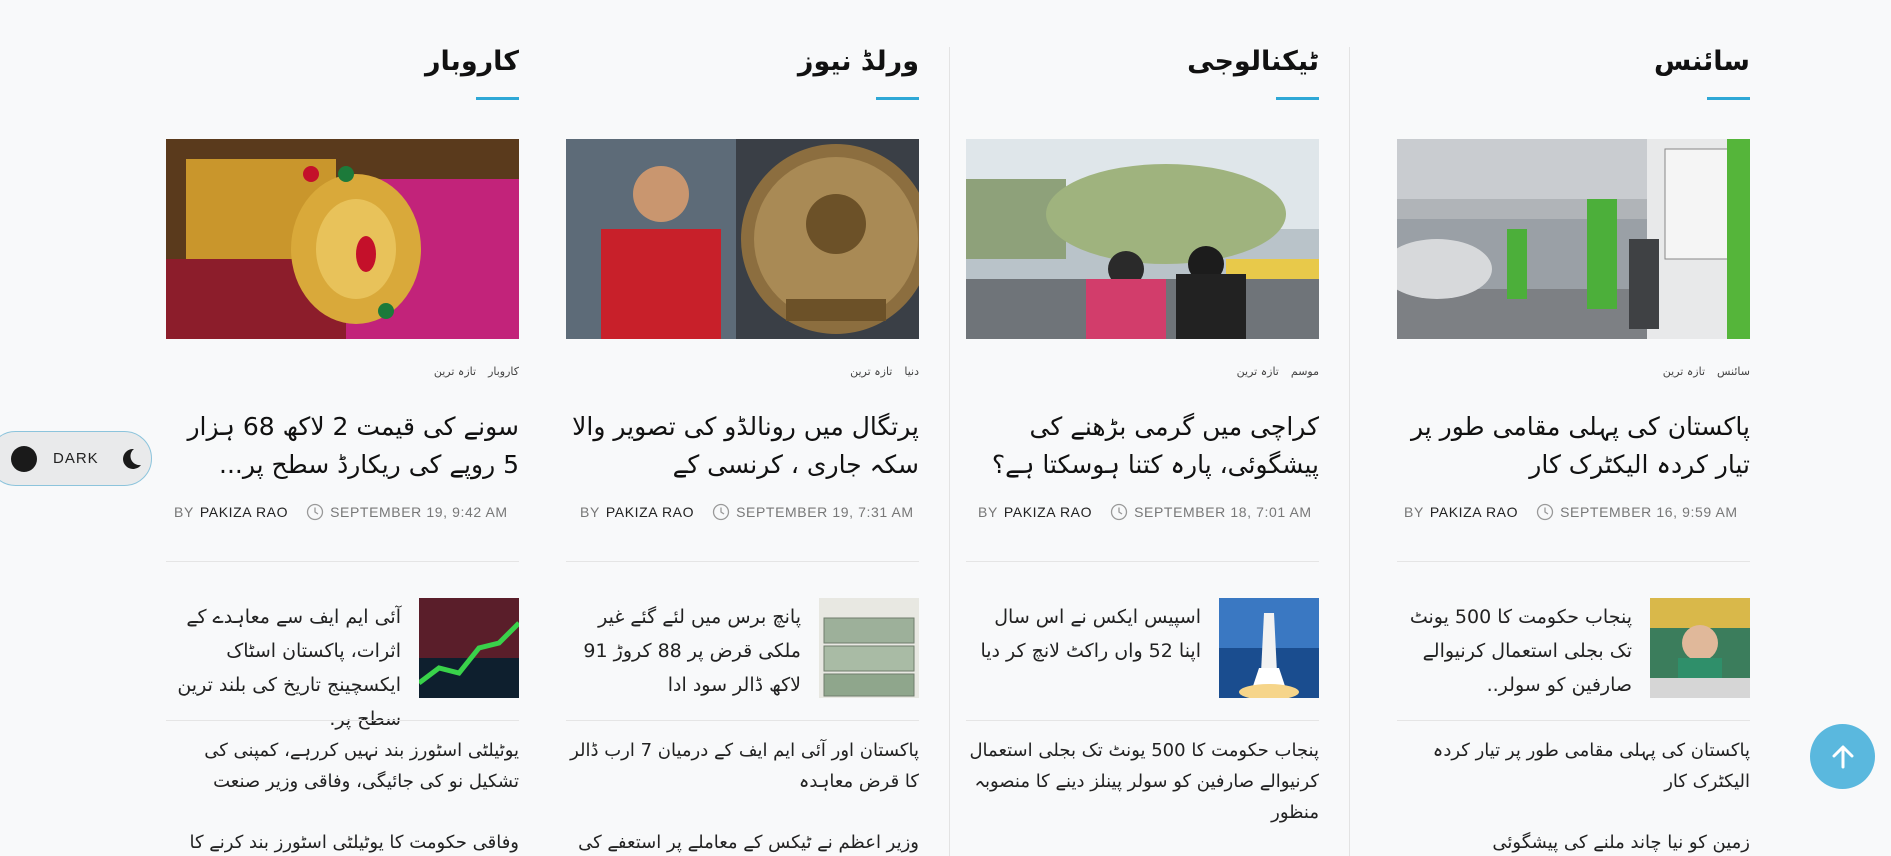 Image resolution: width=1891 pixels, height=856 pixels. Describe the element at coordinates (1573, 841) in the screenshot. I see `list-item: زمین کو نیا چاند ملنے کی پیشگوئی` at that location.